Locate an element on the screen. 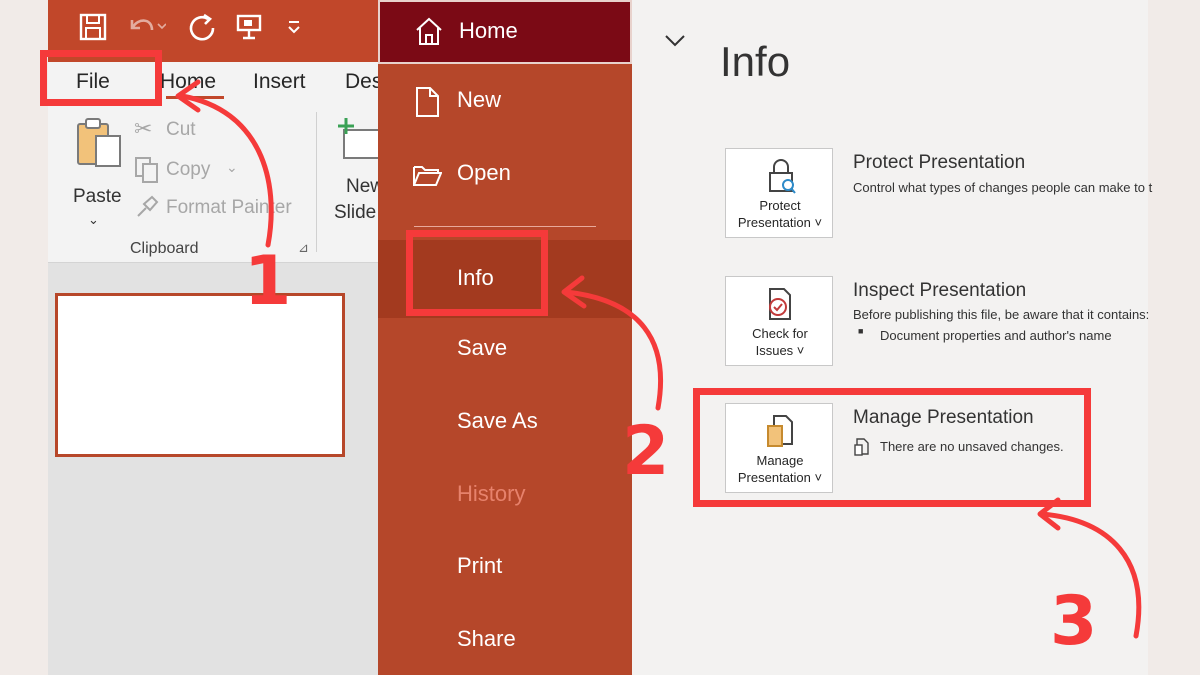 The width and height of the screenshot is (1200, 675). inspect-title: Inspect Presentation is located at coordinates (940, 290).